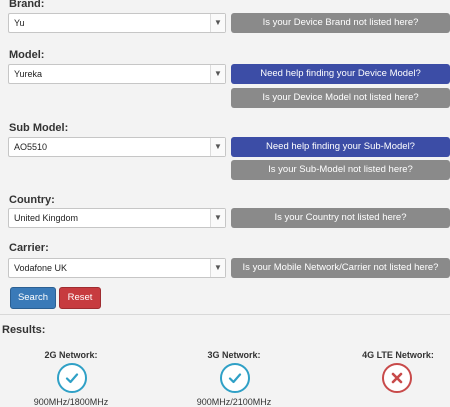  Describe the element at coordinates (117, 23) in the screenshot. I see `brand-select: Yu ▼` at that location.